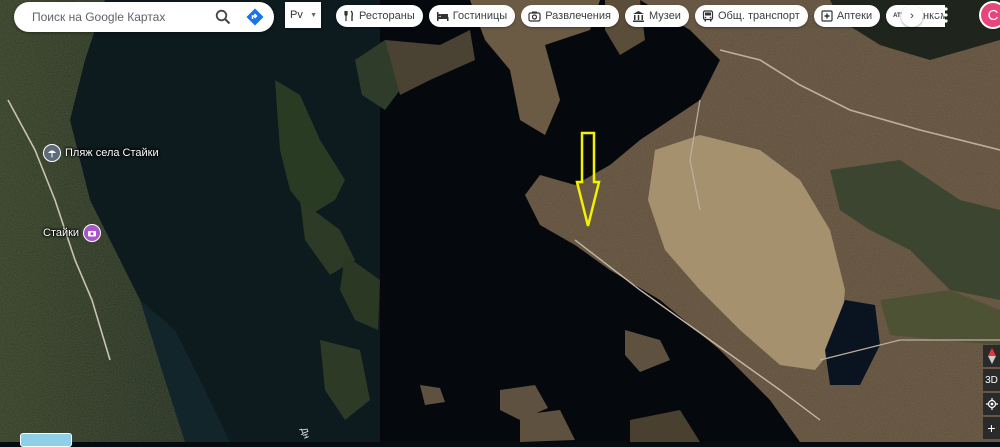 The image size is (1000, 447). I want to click on search-box: Поиск на Google Картах, so click(144, 17).